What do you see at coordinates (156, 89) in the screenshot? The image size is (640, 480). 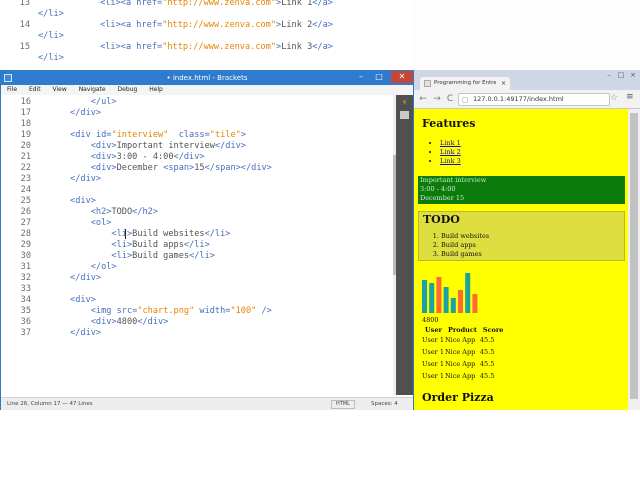 I see `menu-help: Help` at bounding box center [156, 89].